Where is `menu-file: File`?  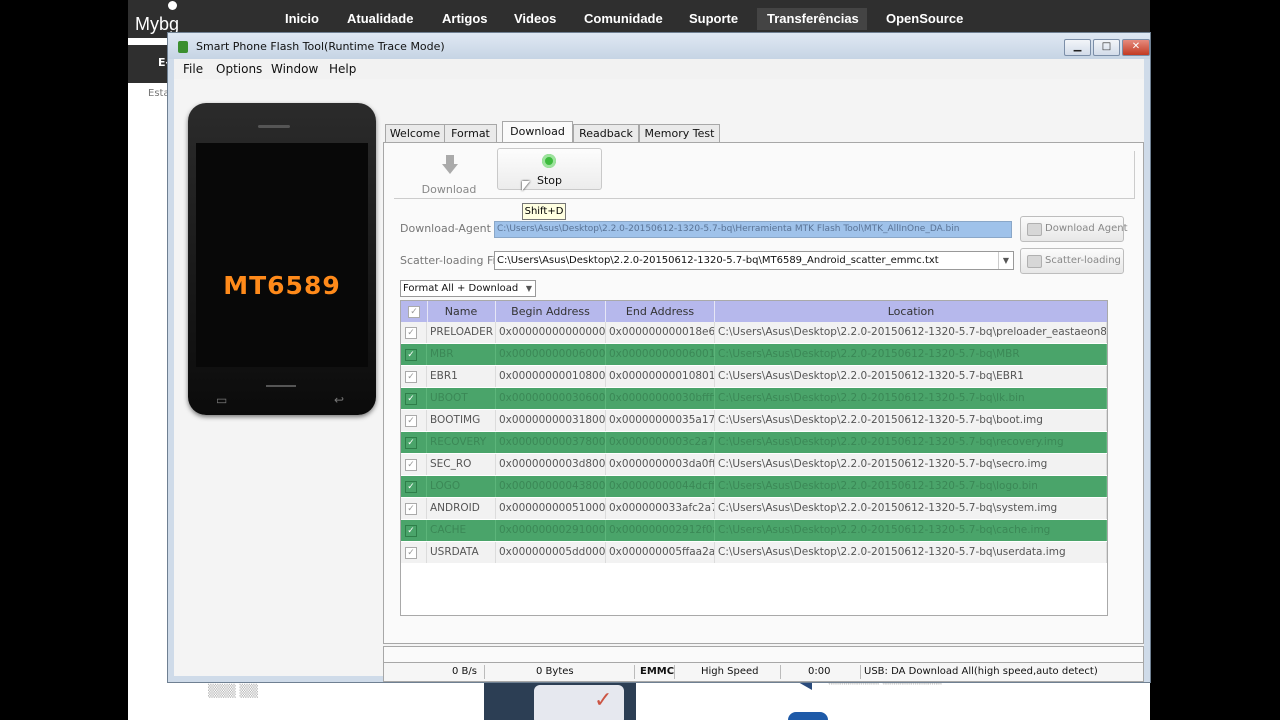
menu-file: File is located at coordinates (193, 69).